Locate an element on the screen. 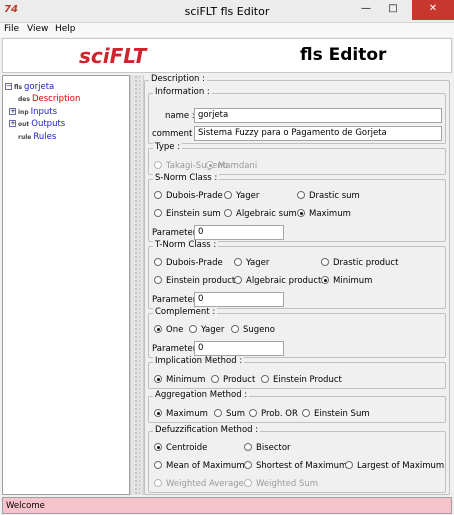 The height and width of the screenshot is (515, 454). complement-parameter-field: 0 is located at coordinates (239, 348).